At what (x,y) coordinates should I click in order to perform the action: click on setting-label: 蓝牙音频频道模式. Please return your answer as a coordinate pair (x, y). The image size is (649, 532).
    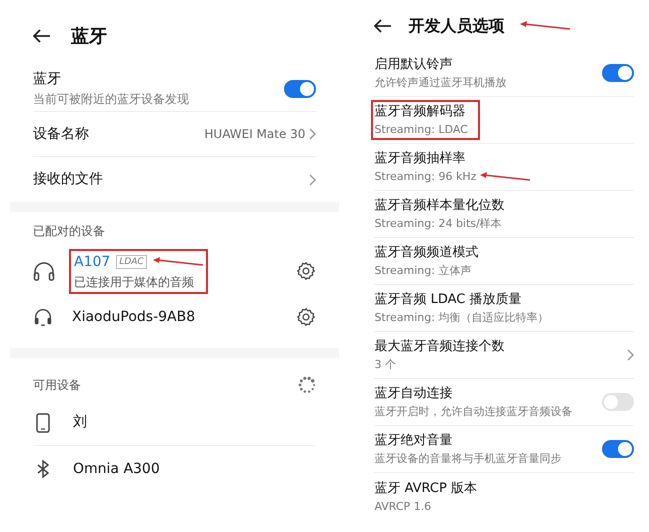
    Looking at the image, I should click on (426, 253).